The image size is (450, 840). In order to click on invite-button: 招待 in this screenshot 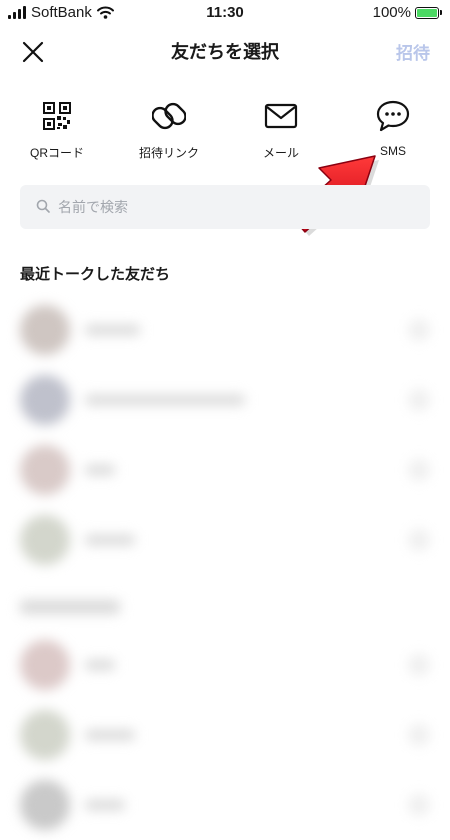, I will do `click(413, 51)`.